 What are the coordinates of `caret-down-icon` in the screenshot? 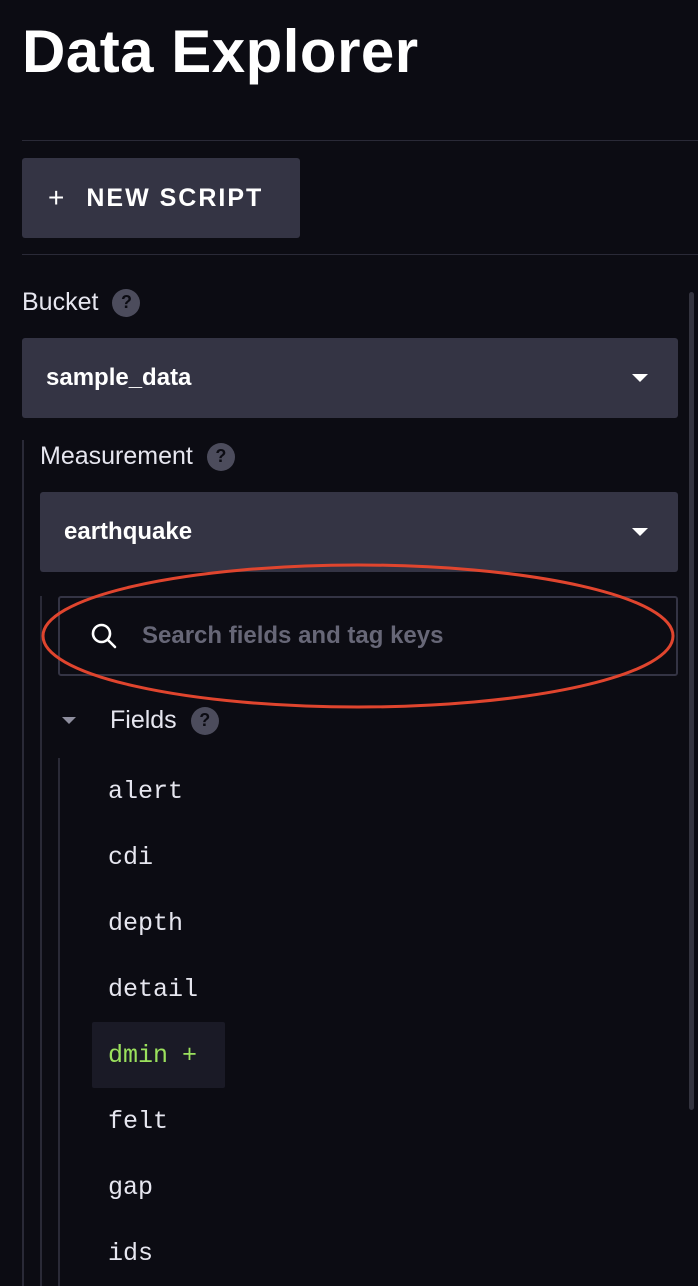 It's located at (69, 720).